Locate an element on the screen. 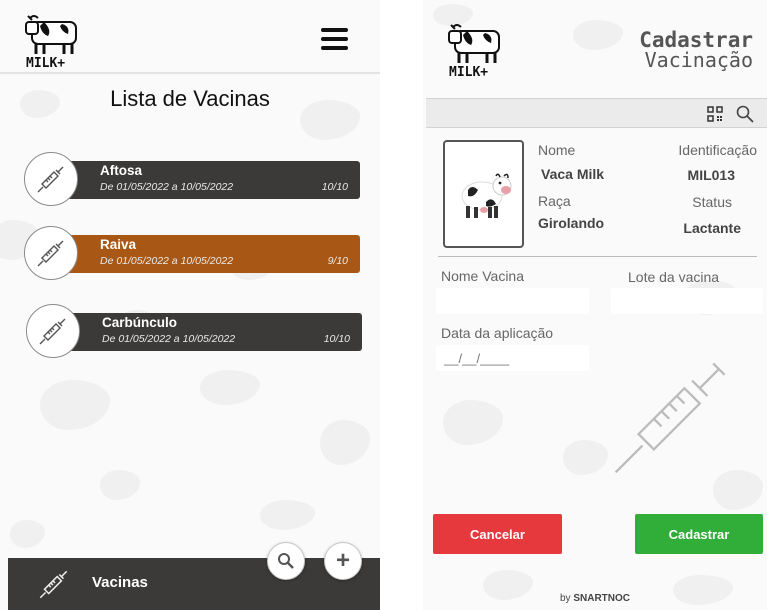 The width and height of the screenshot is (767, 610). divider is located at coordinates (597, 256).